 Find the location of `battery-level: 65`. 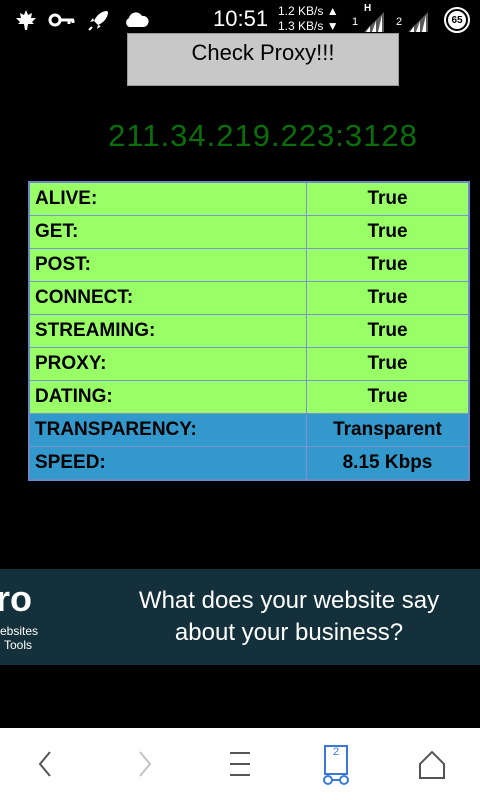

battery-level: 65 is located at coordinates (457, 20).